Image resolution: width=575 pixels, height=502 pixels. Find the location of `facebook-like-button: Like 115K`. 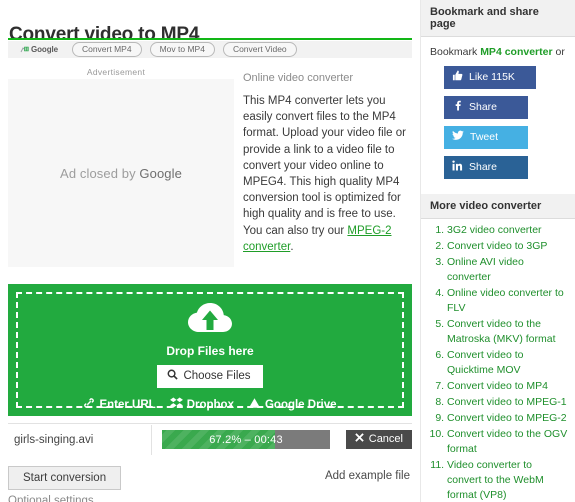

facebook-like-button: Like 115K is located at coordinates (490, 77).